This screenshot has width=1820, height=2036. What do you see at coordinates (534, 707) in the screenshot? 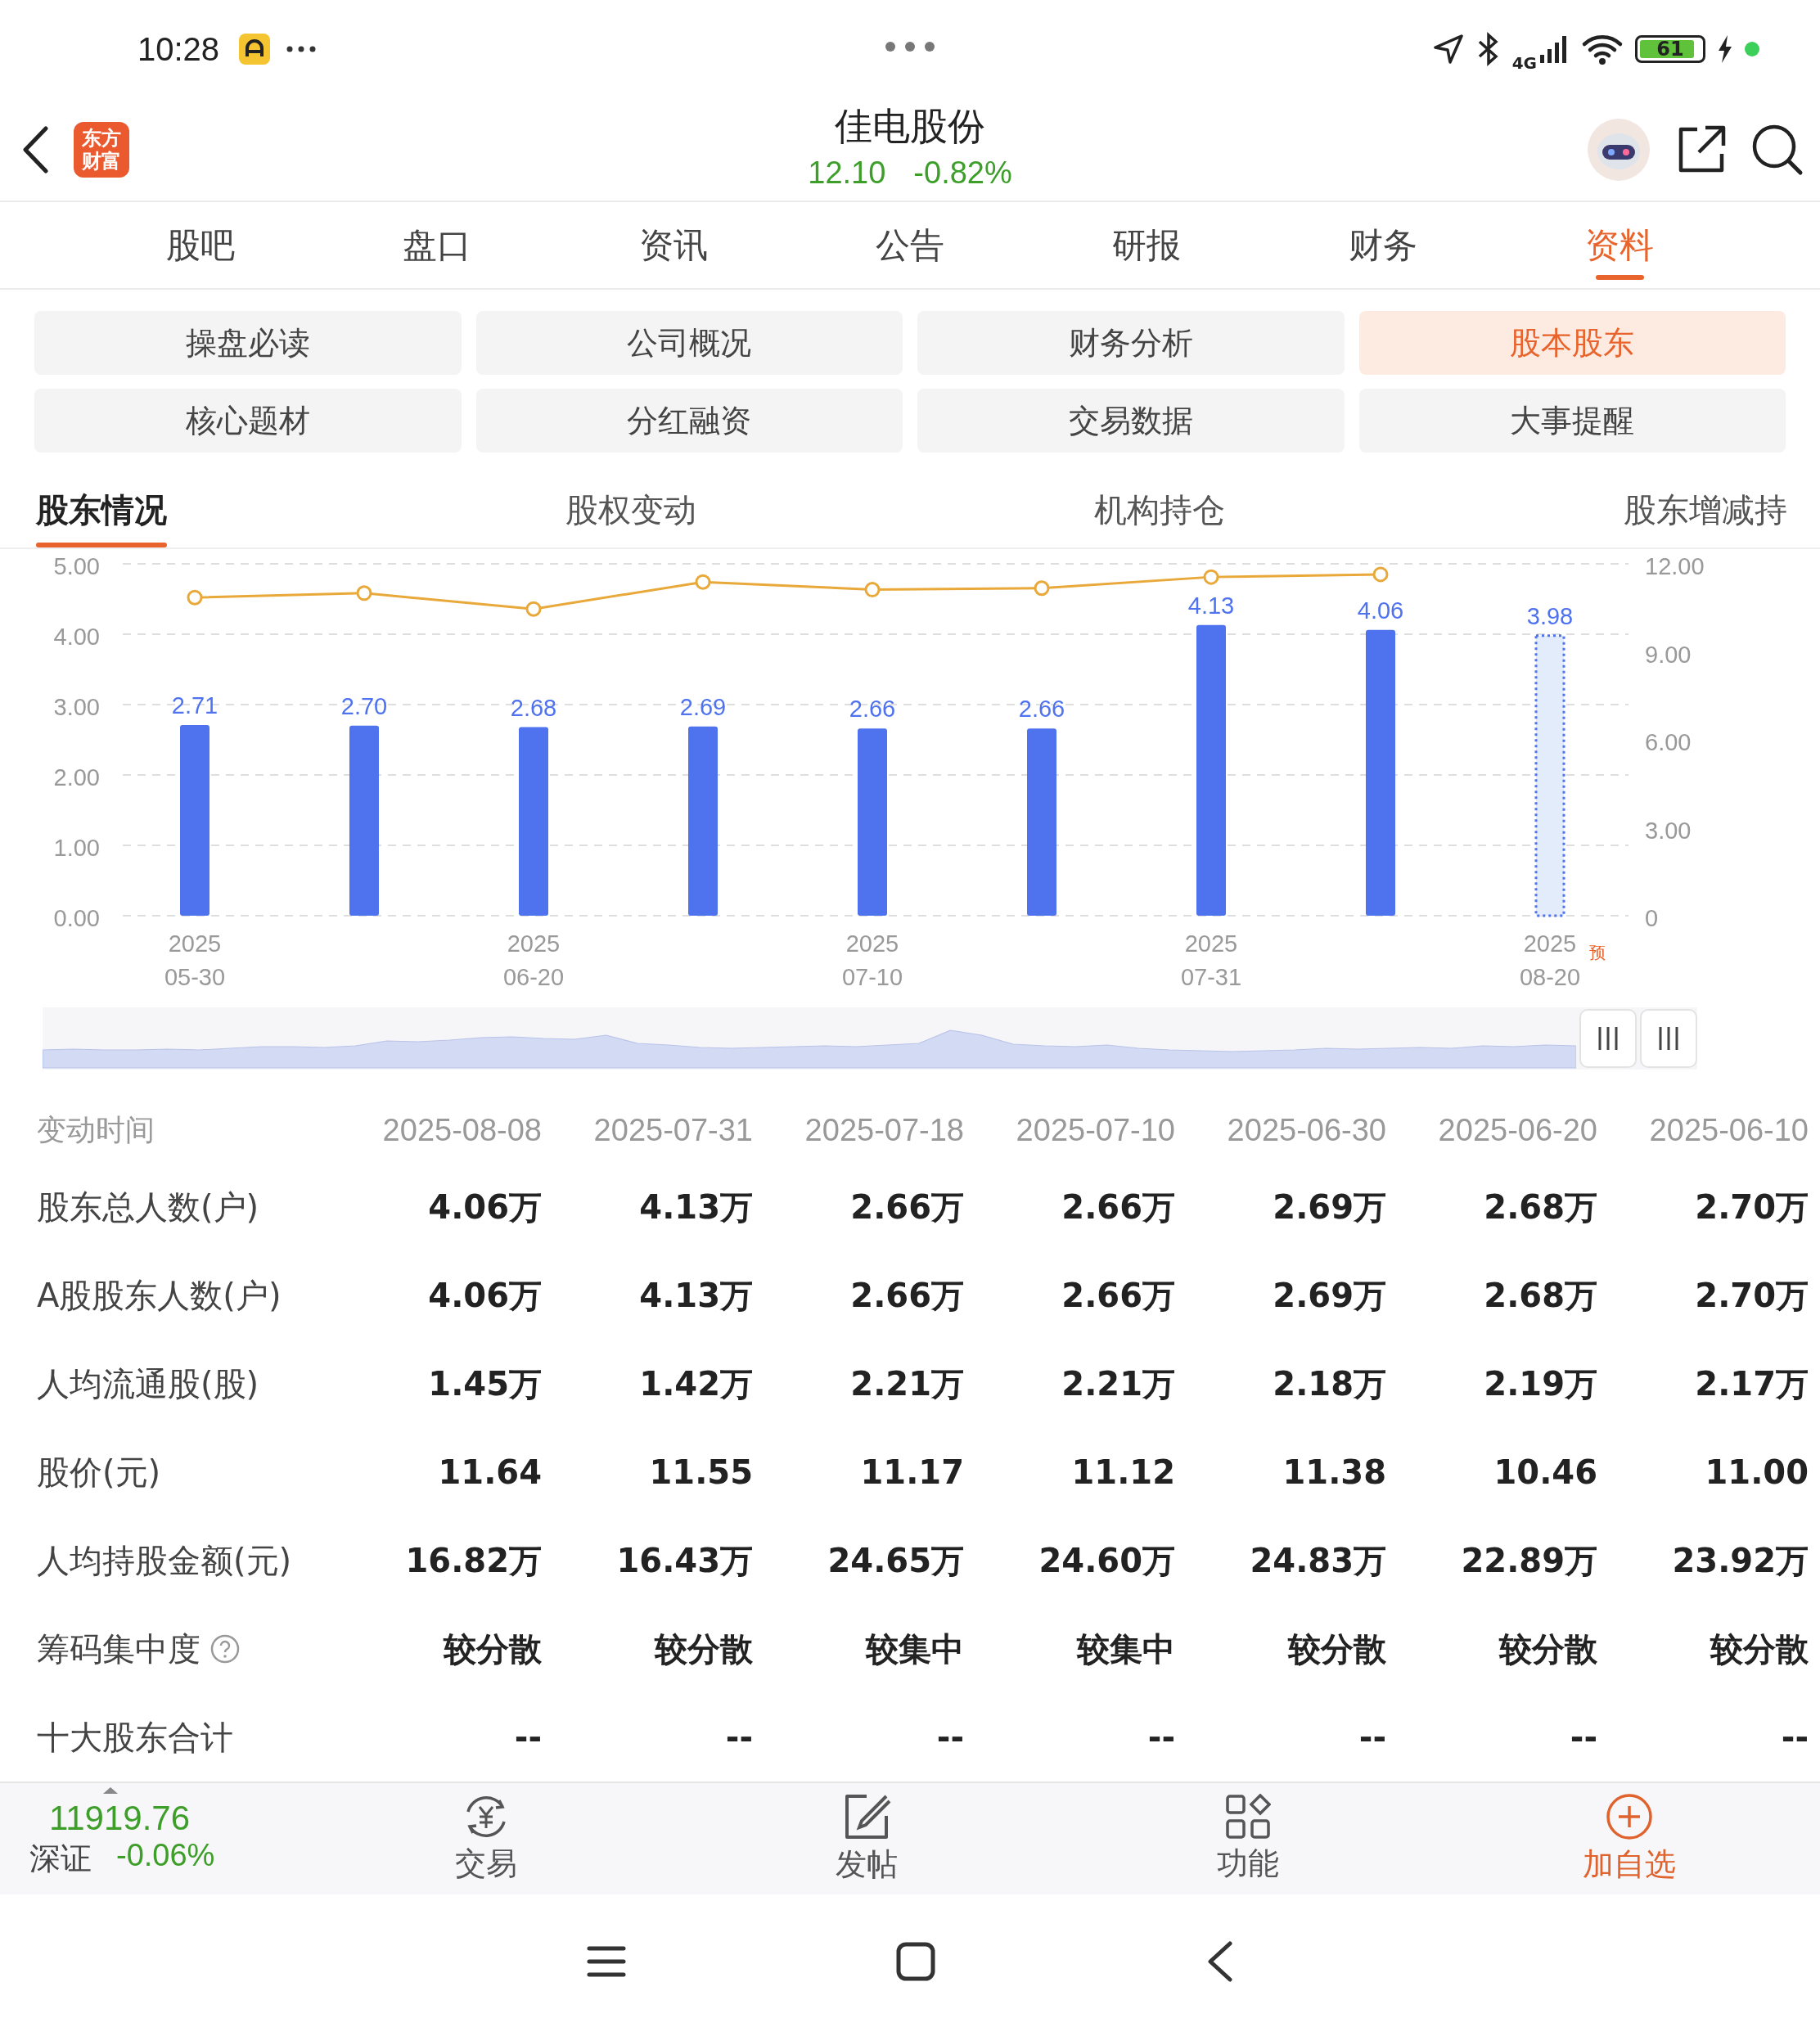
I see `data-label: 2.68` at bounding box center [534, 707].